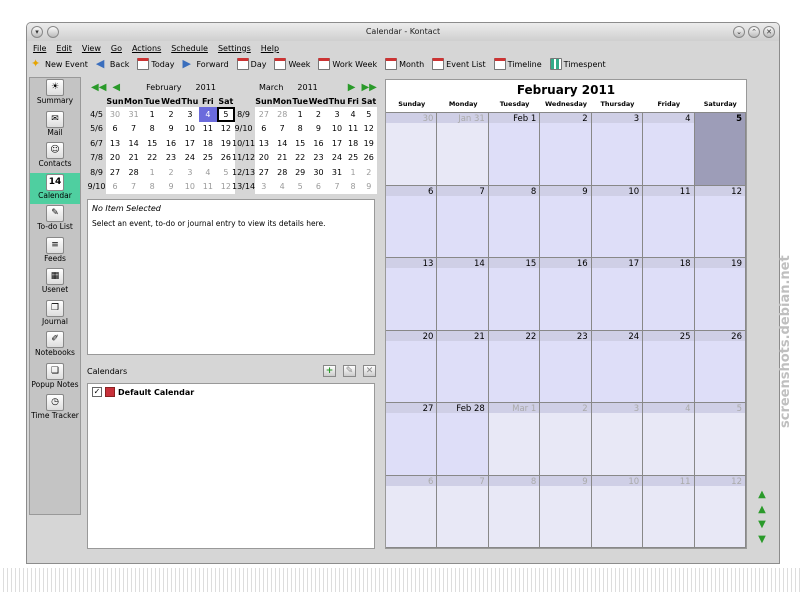 This screenshot has height=592, width=800. Describe the element at coordinates (59, 64) in the screenshot. I see `toolbar-new-event-button: ✦ New Event` at that location.